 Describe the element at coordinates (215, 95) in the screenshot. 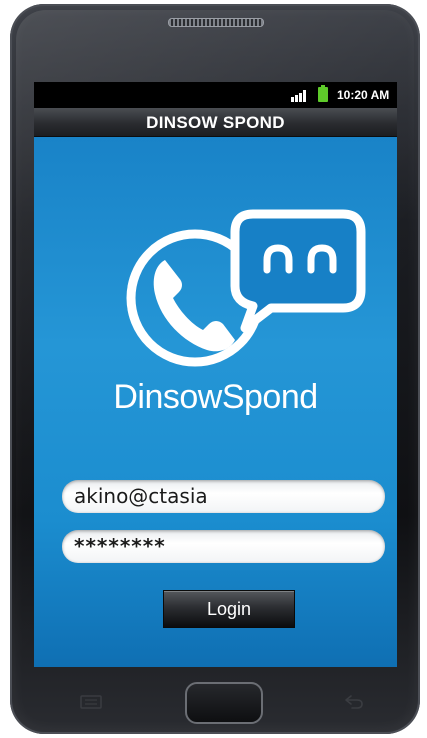

I see `status-bar: 10:20 AM` at that location.